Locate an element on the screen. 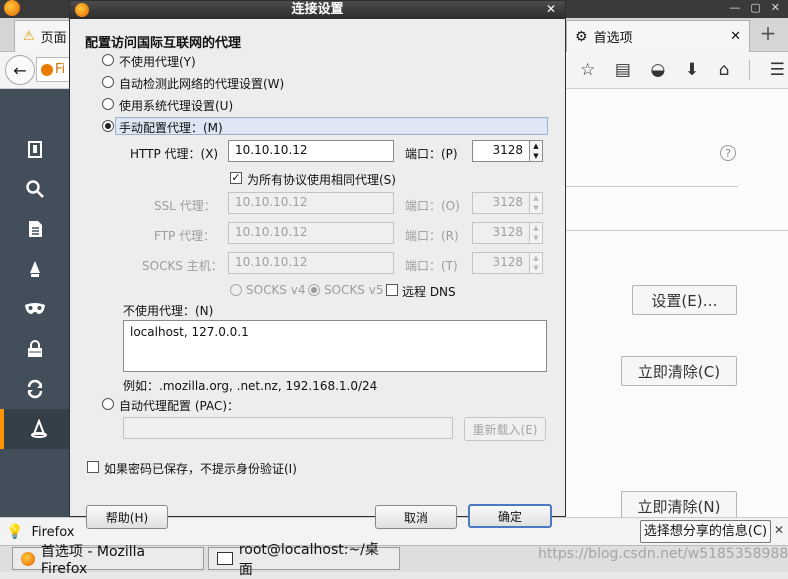 This screenshot has height=579, width=788. remote-dns-checkbox is located at coordinates (392, 290).